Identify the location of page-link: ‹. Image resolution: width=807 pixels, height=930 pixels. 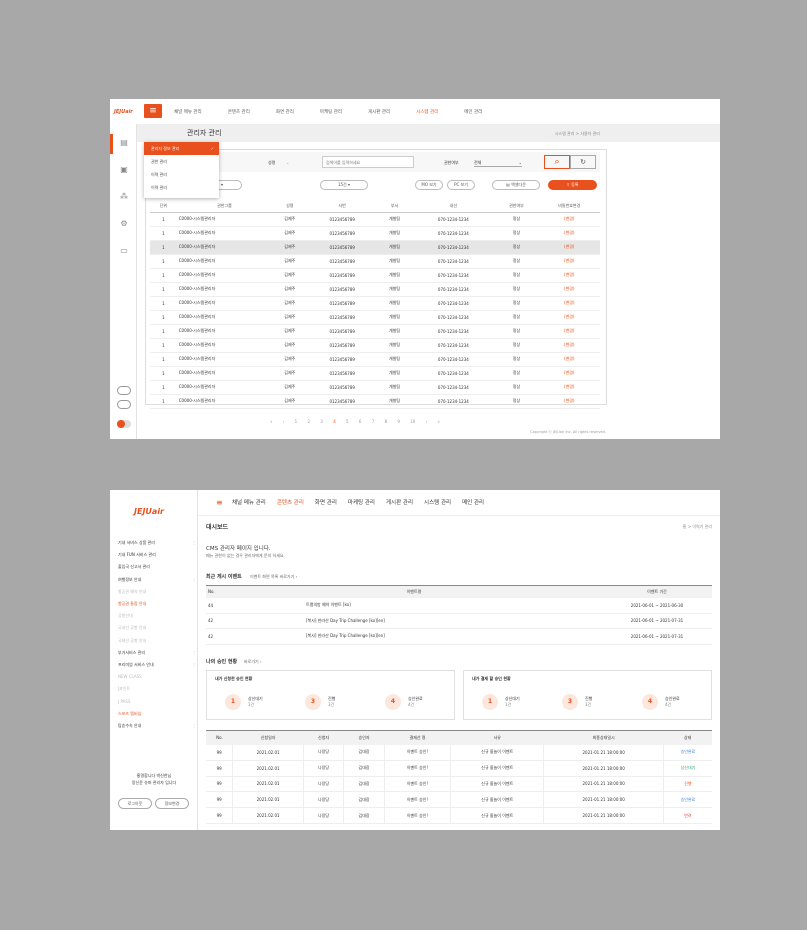
(284, 421).